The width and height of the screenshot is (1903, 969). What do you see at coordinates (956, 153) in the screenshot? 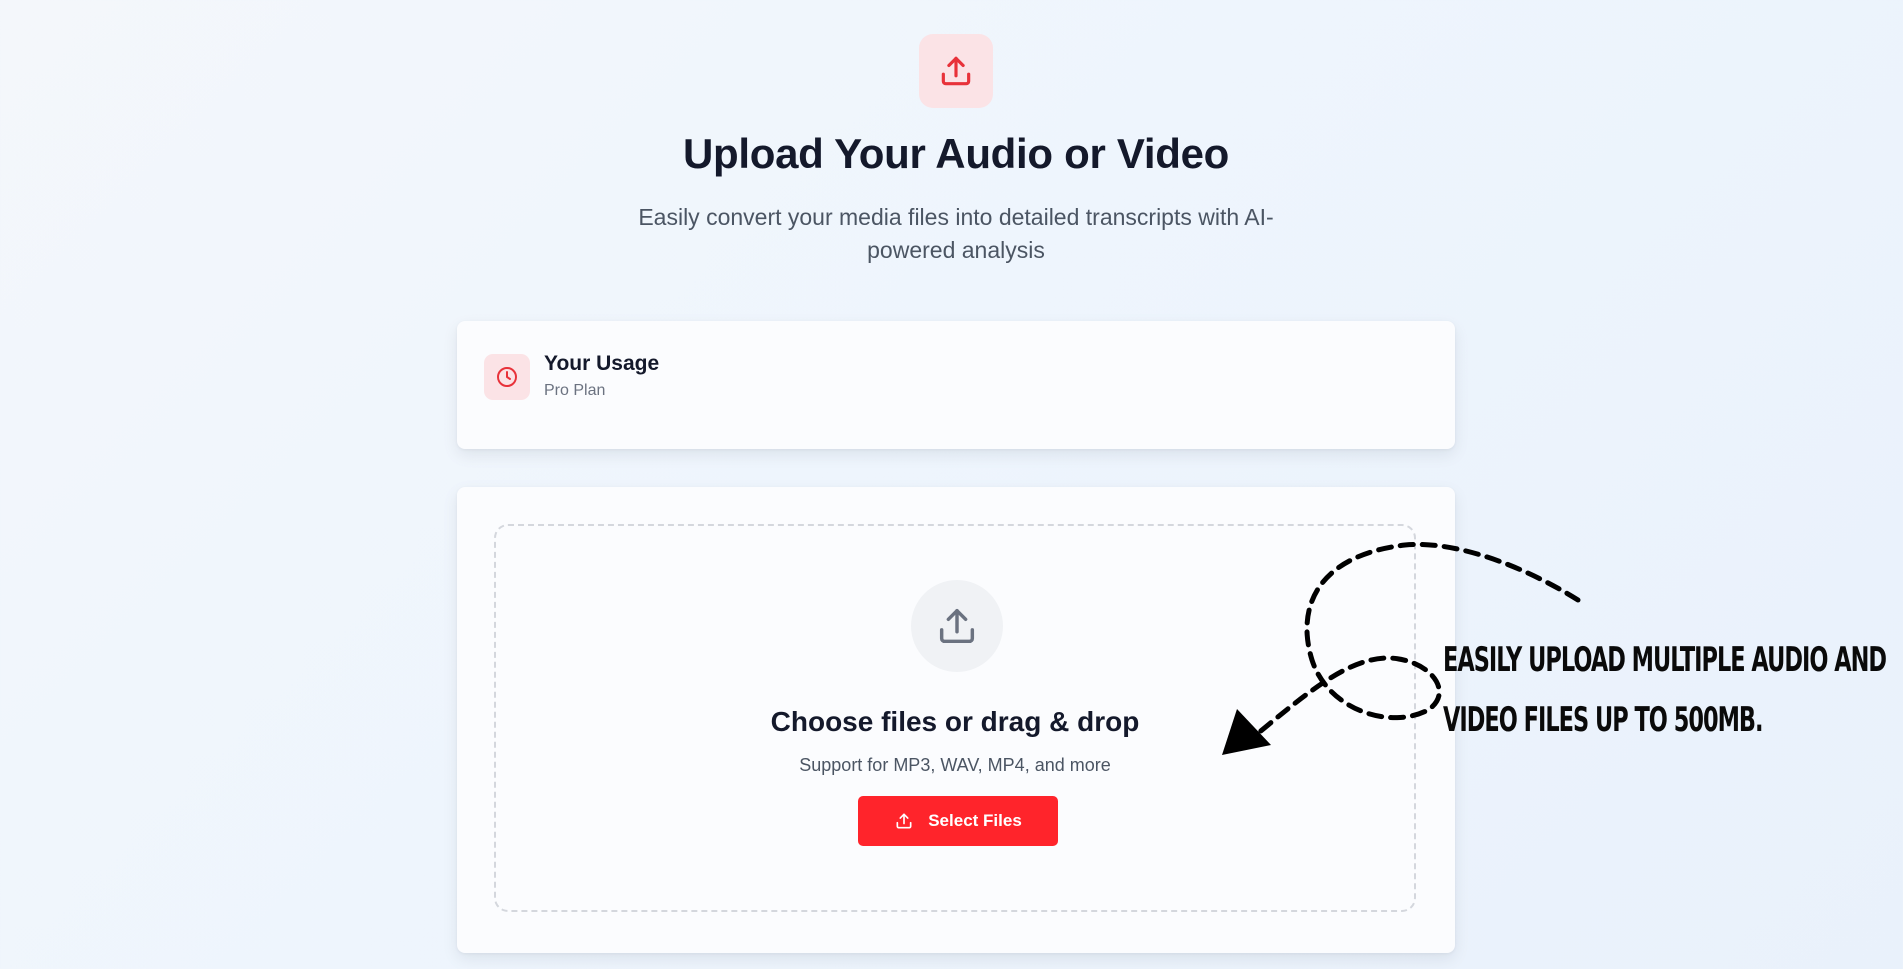
I see `page-title: Upload Your Audio or Video` at bounding box center [956, 153].